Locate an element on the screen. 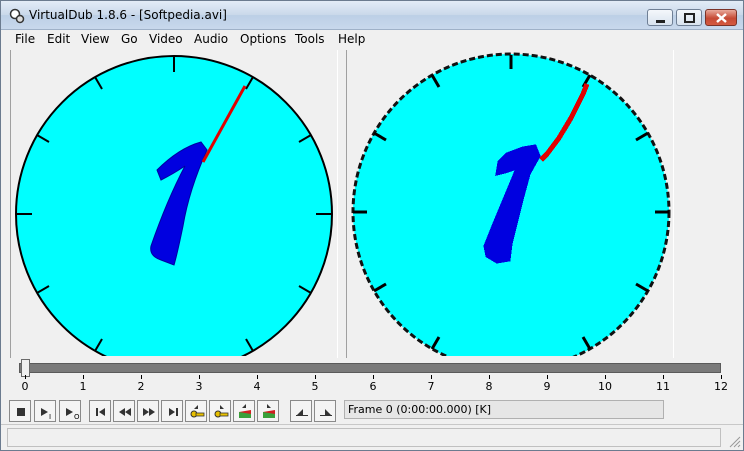 This screenshot has width=744, height=451. menu-go: Go is located at coordinates (129, 39).